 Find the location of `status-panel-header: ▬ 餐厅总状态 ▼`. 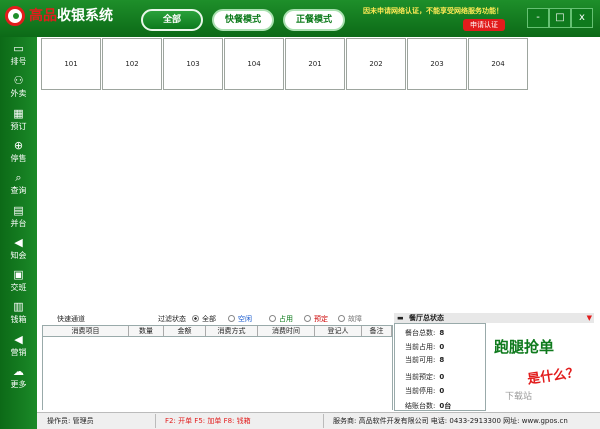

status-panel-header: ▬ 餐厅总状态 ▼ is located at coordinates (494, 318).